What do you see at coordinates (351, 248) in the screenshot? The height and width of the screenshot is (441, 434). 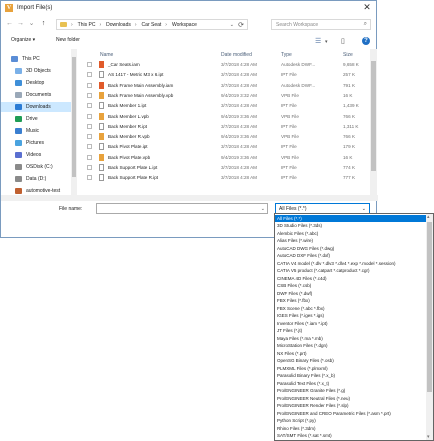 I see `file-type-option: AutoCAD DWG Files (*.dwg)` at bounding box center [351, 248].